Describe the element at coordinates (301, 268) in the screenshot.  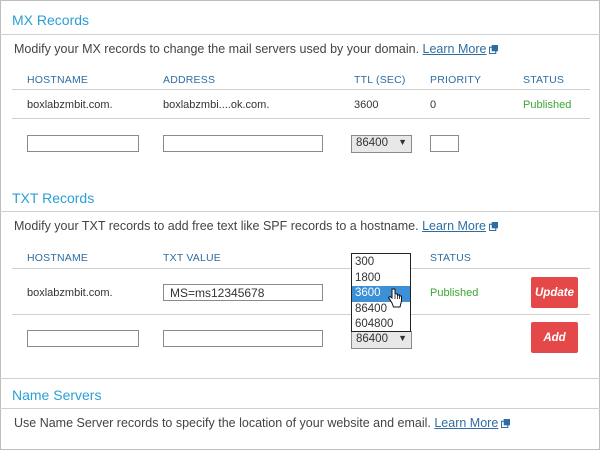
I see `txt-header-divider` at that location.